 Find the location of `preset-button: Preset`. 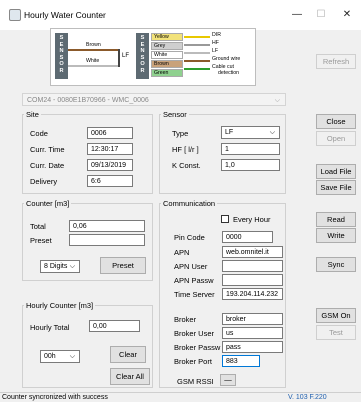

preset-button: Preset is located at coordinates (123, 265).